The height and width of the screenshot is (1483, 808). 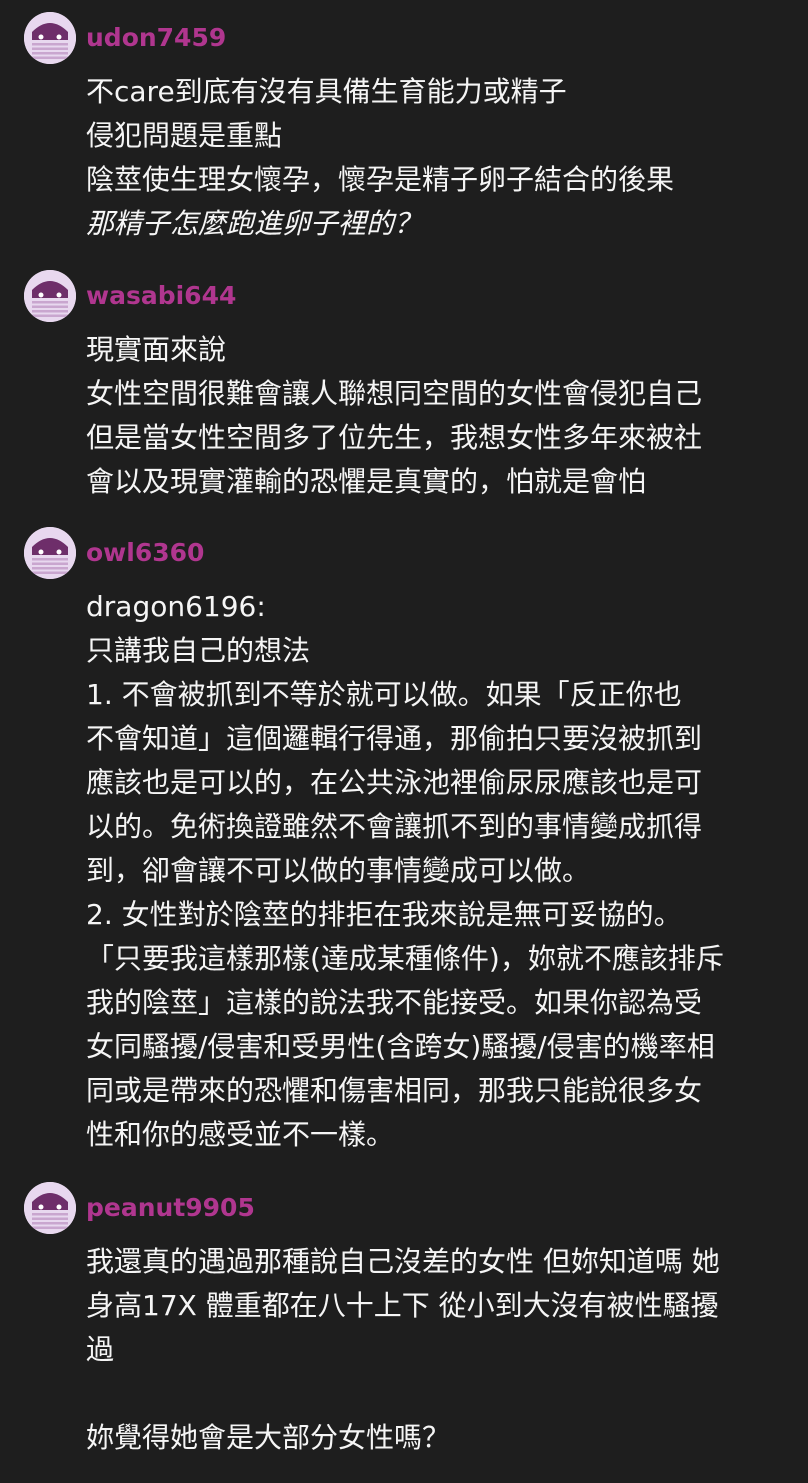 I want to click on comment-username: peanut9905, so click(x=170, y=1208).